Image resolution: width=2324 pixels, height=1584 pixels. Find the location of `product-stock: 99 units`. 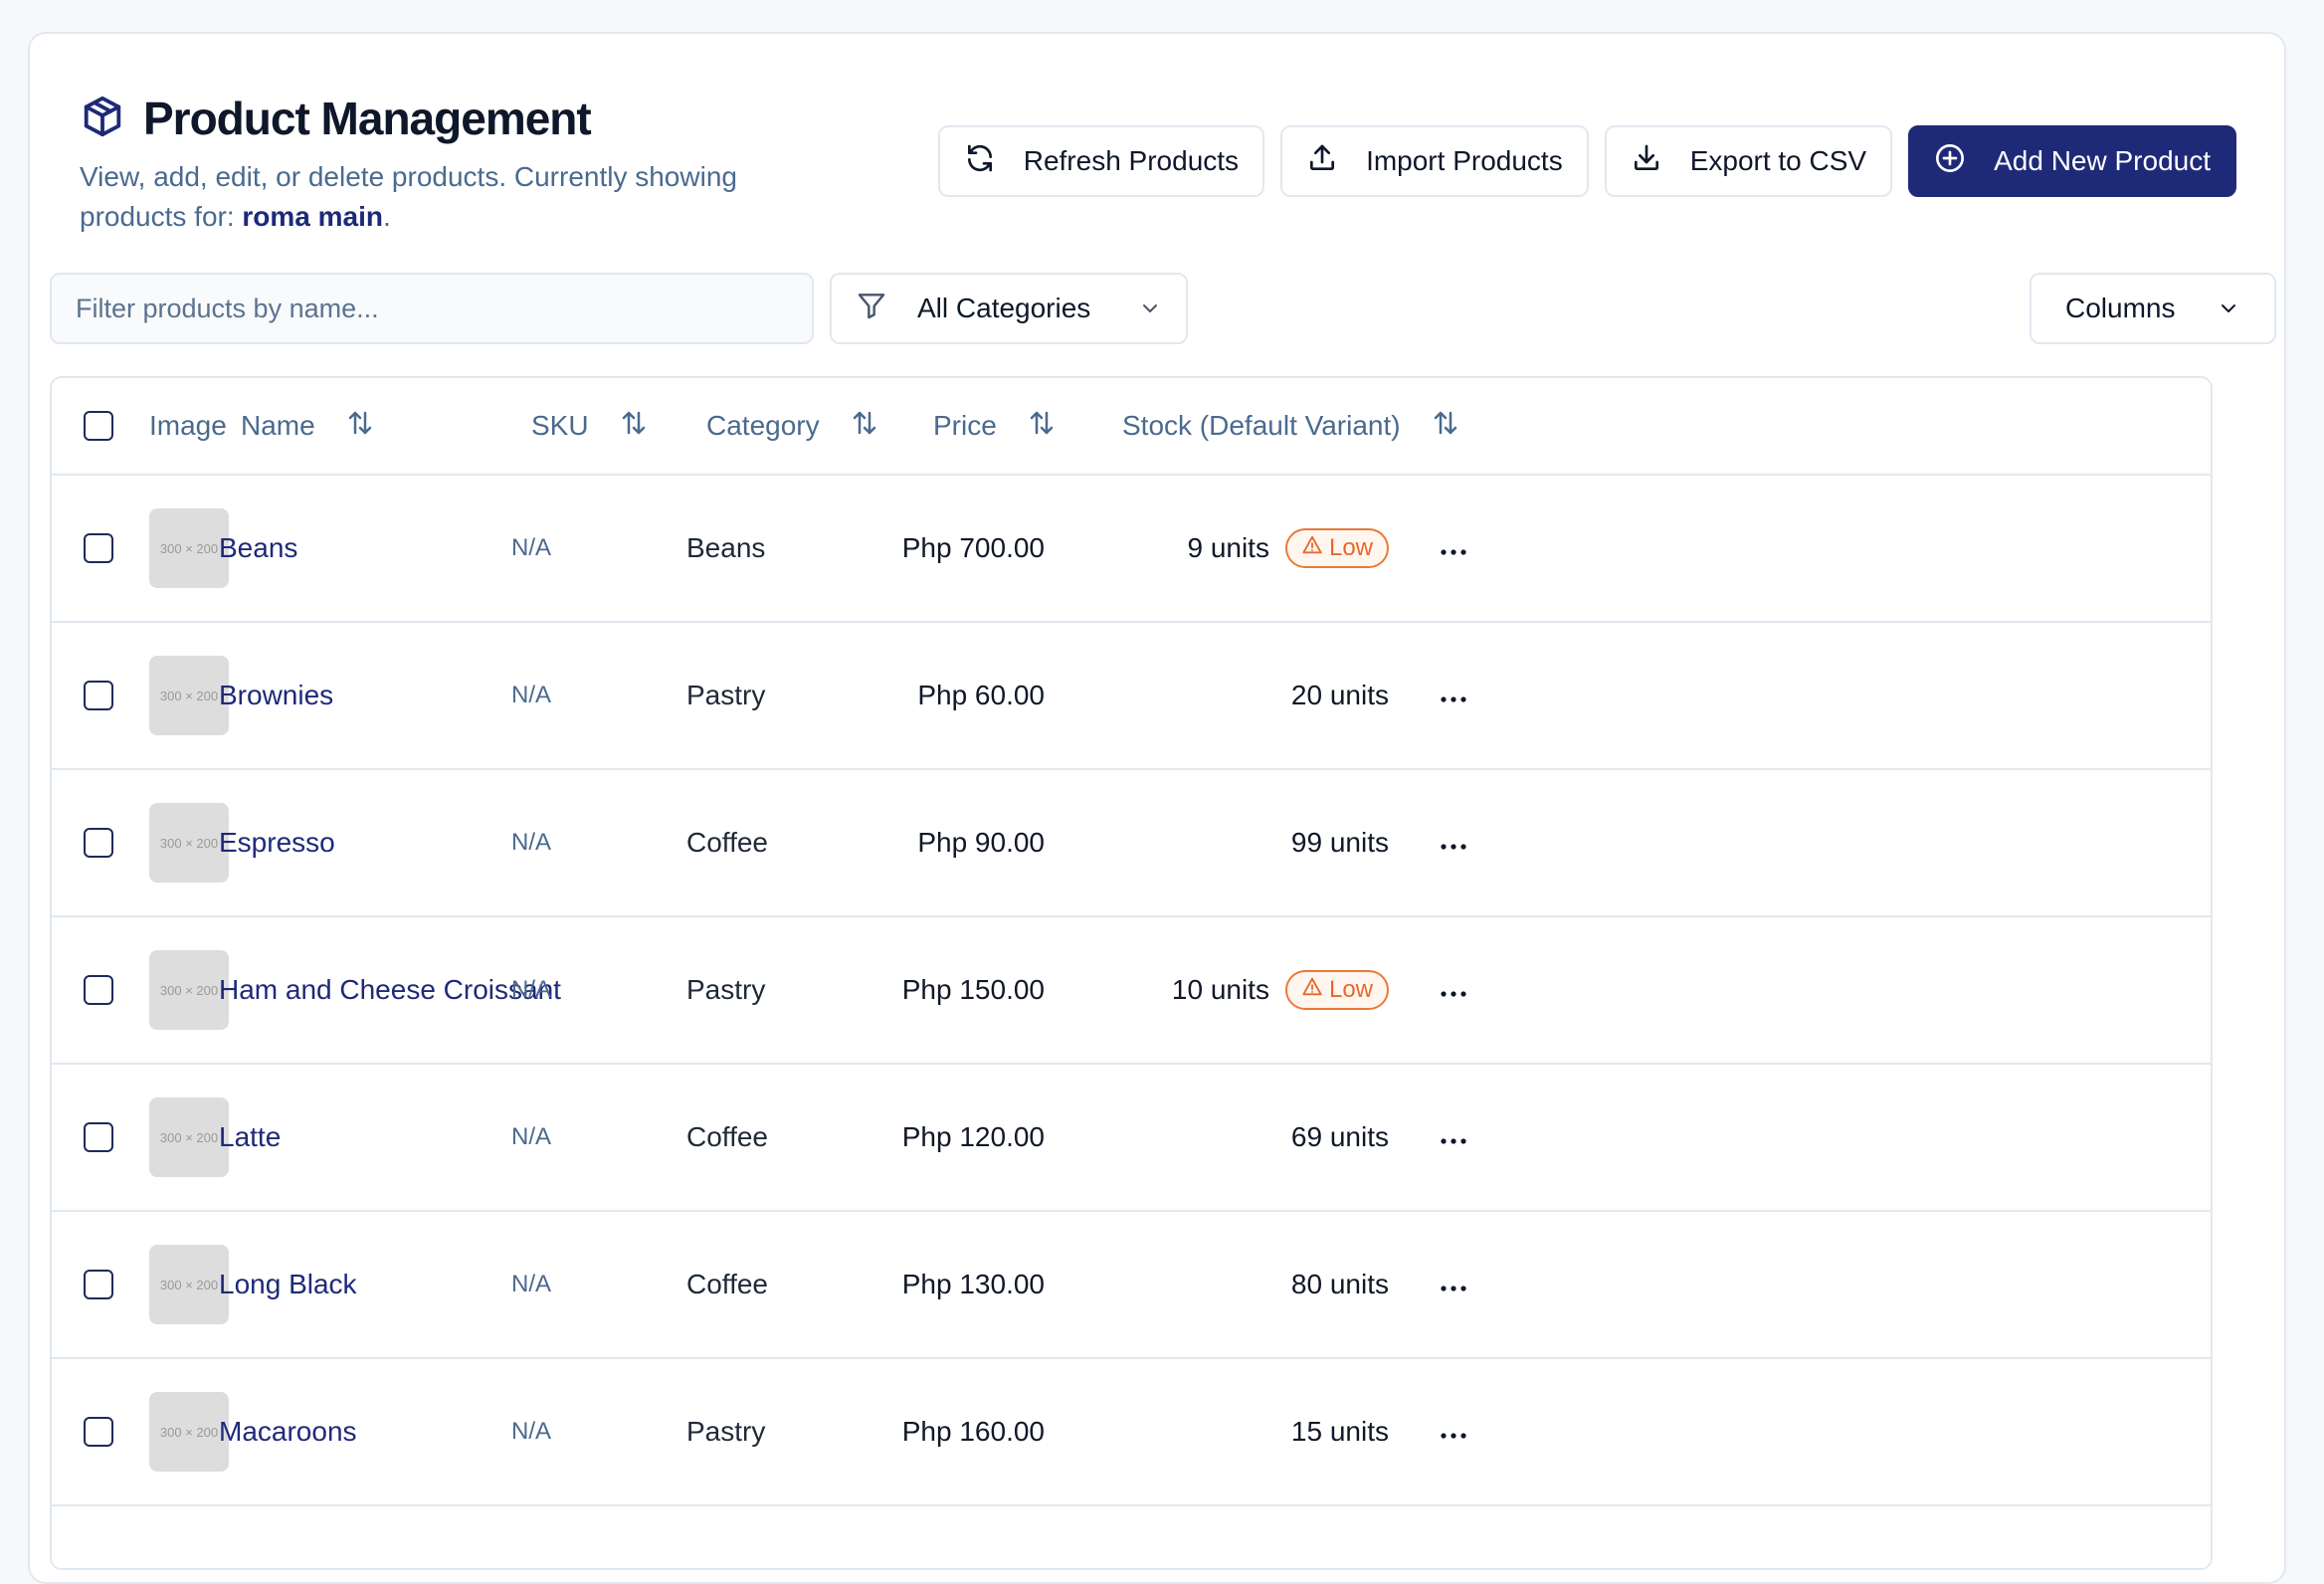

product-stock: 99 units is located at coordinates (1340, 842).